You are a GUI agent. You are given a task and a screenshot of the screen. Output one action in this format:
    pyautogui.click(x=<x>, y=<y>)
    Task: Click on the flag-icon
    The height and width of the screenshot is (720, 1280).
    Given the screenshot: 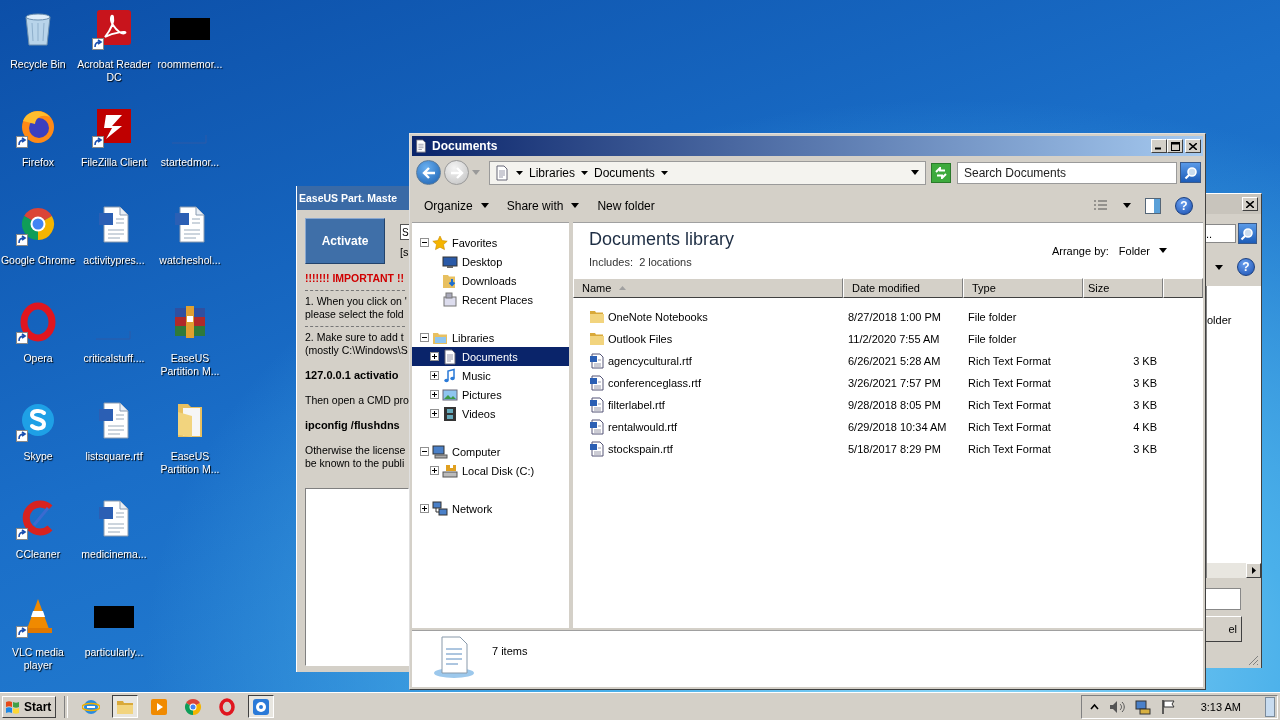 What is the action you would take?
    pyautogui.click(x=1167, y=706)
    